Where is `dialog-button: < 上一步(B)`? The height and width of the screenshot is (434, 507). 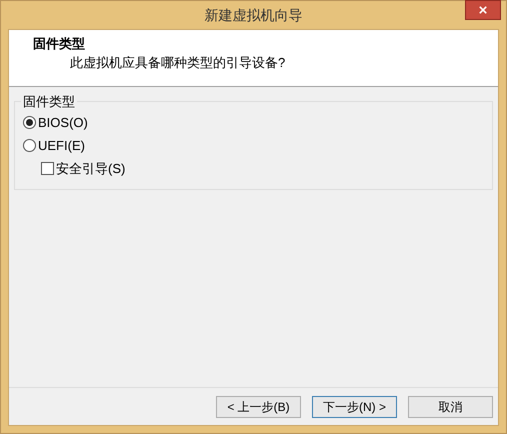 dialog-button: < 上一步(B) is located at coordinates (258, 407).